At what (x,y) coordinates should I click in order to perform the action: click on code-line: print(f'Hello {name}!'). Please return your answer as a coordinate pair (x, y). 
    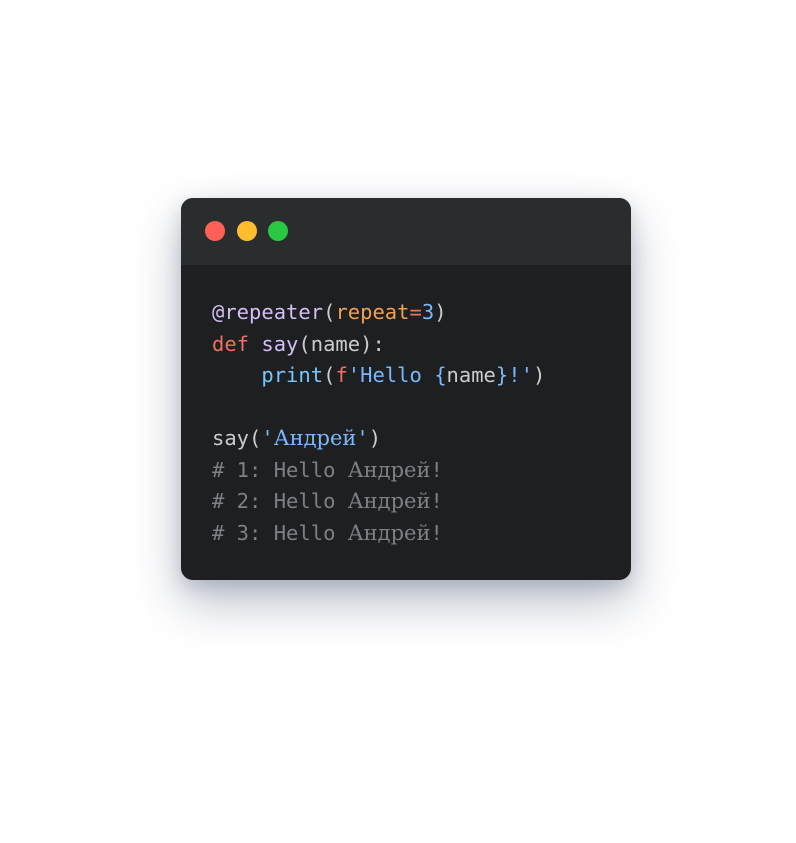
    Looking at the image, I should click on (378, 376).